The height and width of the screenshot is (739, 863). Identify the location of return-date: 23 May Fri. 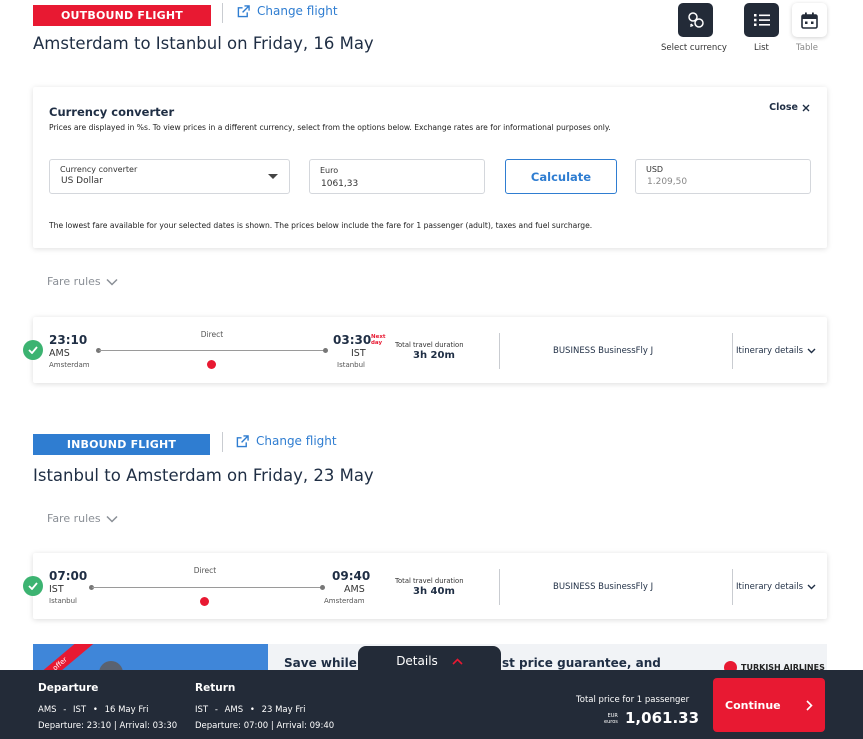
(283, 710).